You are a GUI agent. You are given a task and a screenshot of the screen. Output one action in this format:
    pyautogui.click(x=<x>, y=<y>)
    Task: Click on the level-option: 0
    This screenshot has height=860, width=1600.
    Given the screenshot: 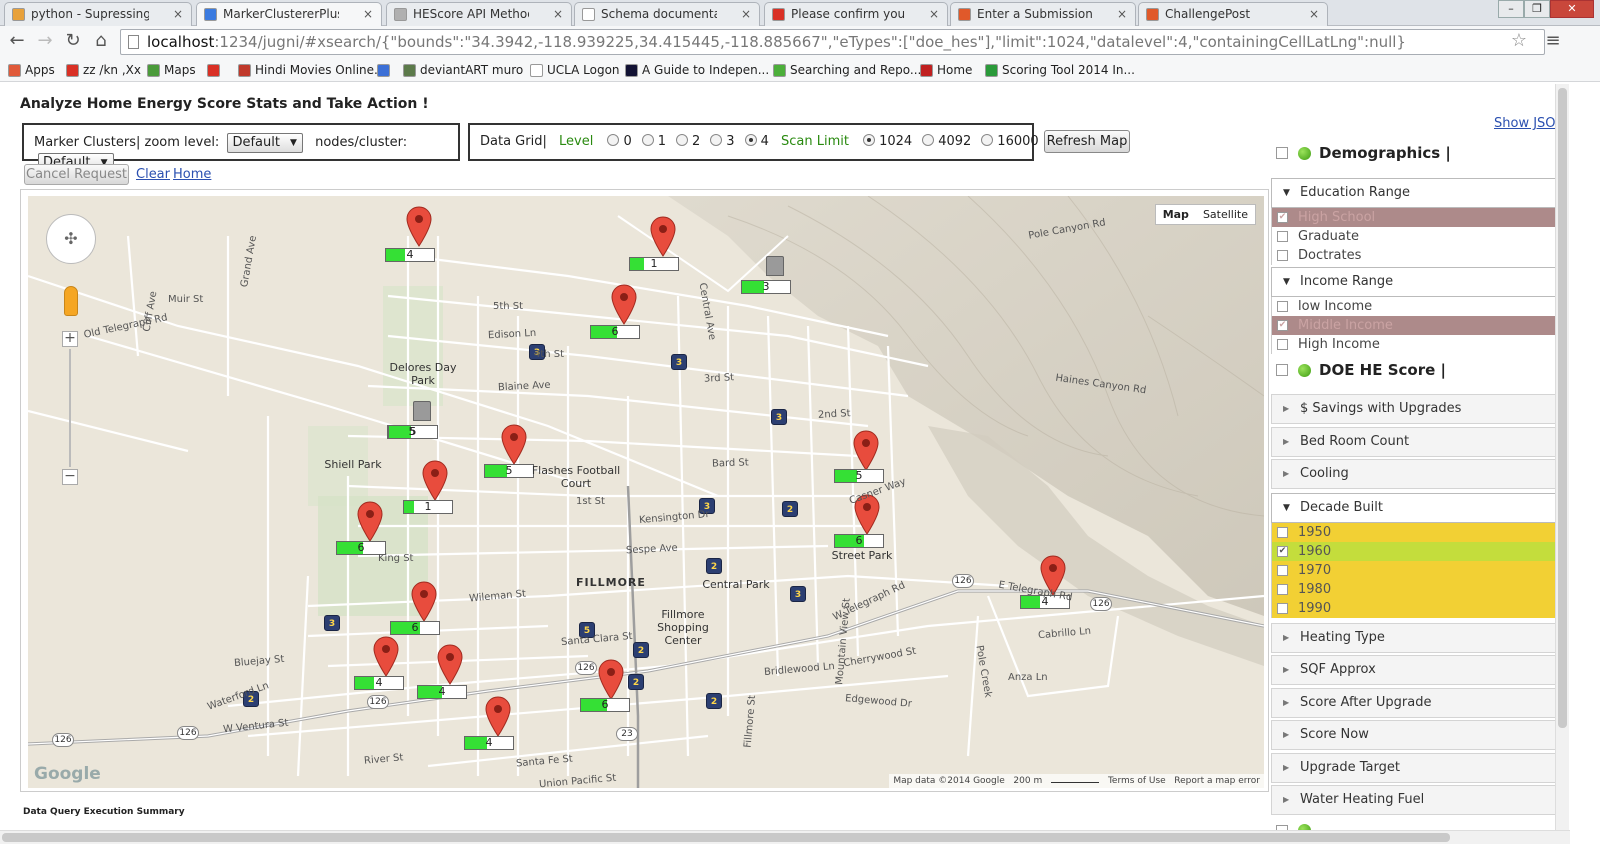 What is the action you would take?
    pyautogui.click(x=619, y=141)
    